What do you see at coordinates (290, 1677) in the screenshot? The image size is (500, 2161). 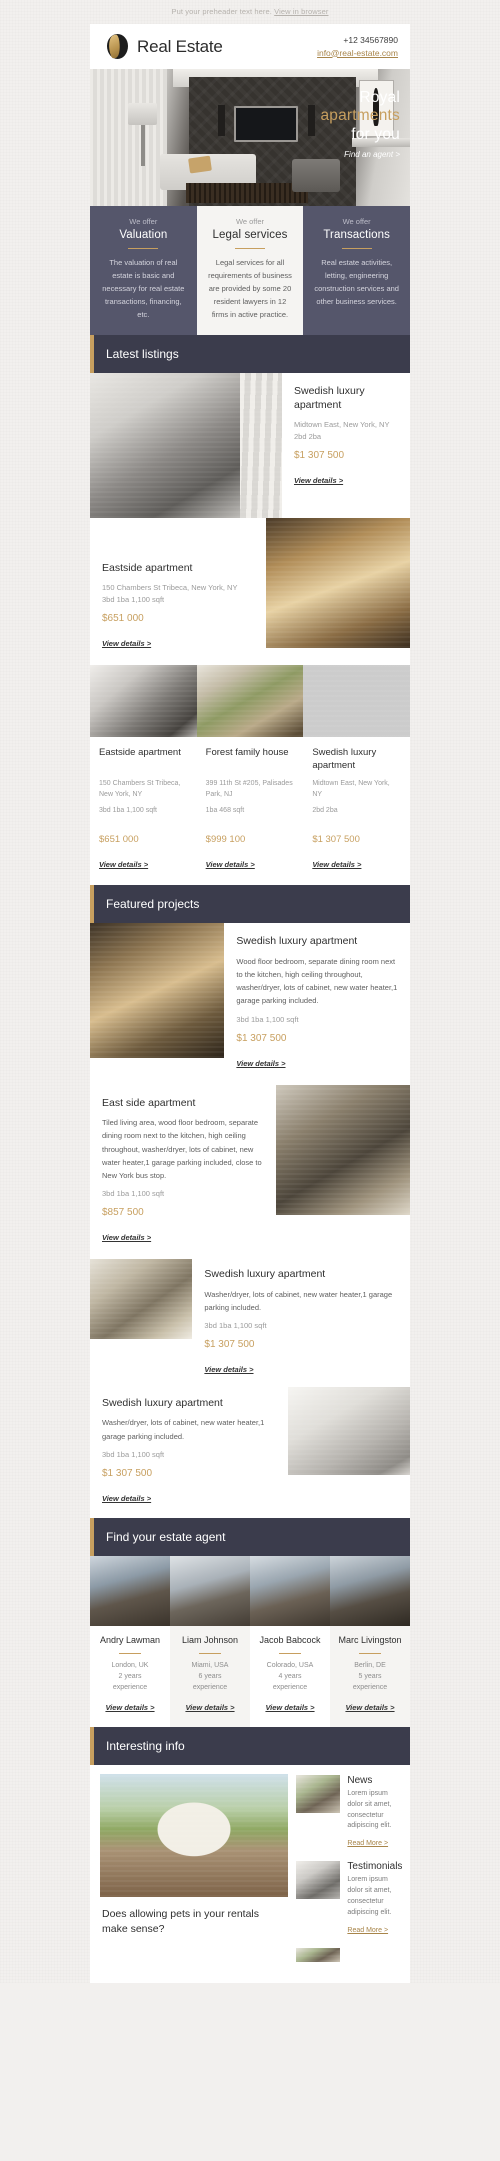 I see `agent-meta: Colorado, USA 4 years experience` at bounding box center [290, 1677].